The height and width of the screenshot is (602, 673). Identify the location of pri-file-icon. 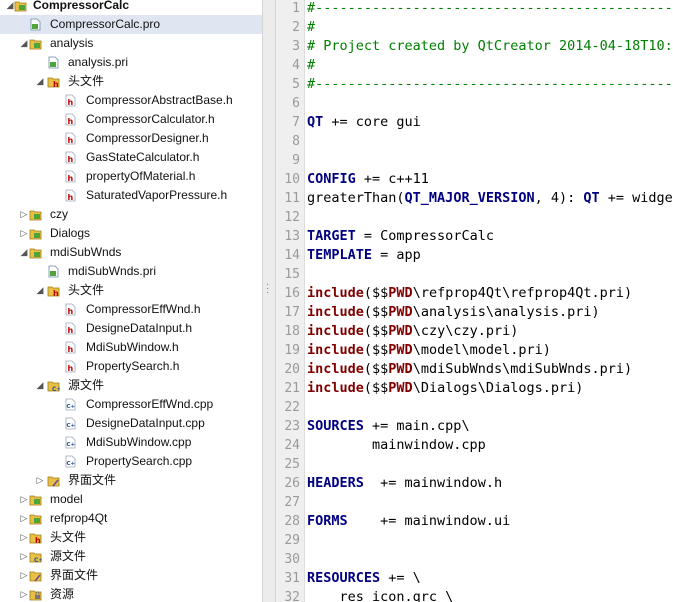
(53, 271).